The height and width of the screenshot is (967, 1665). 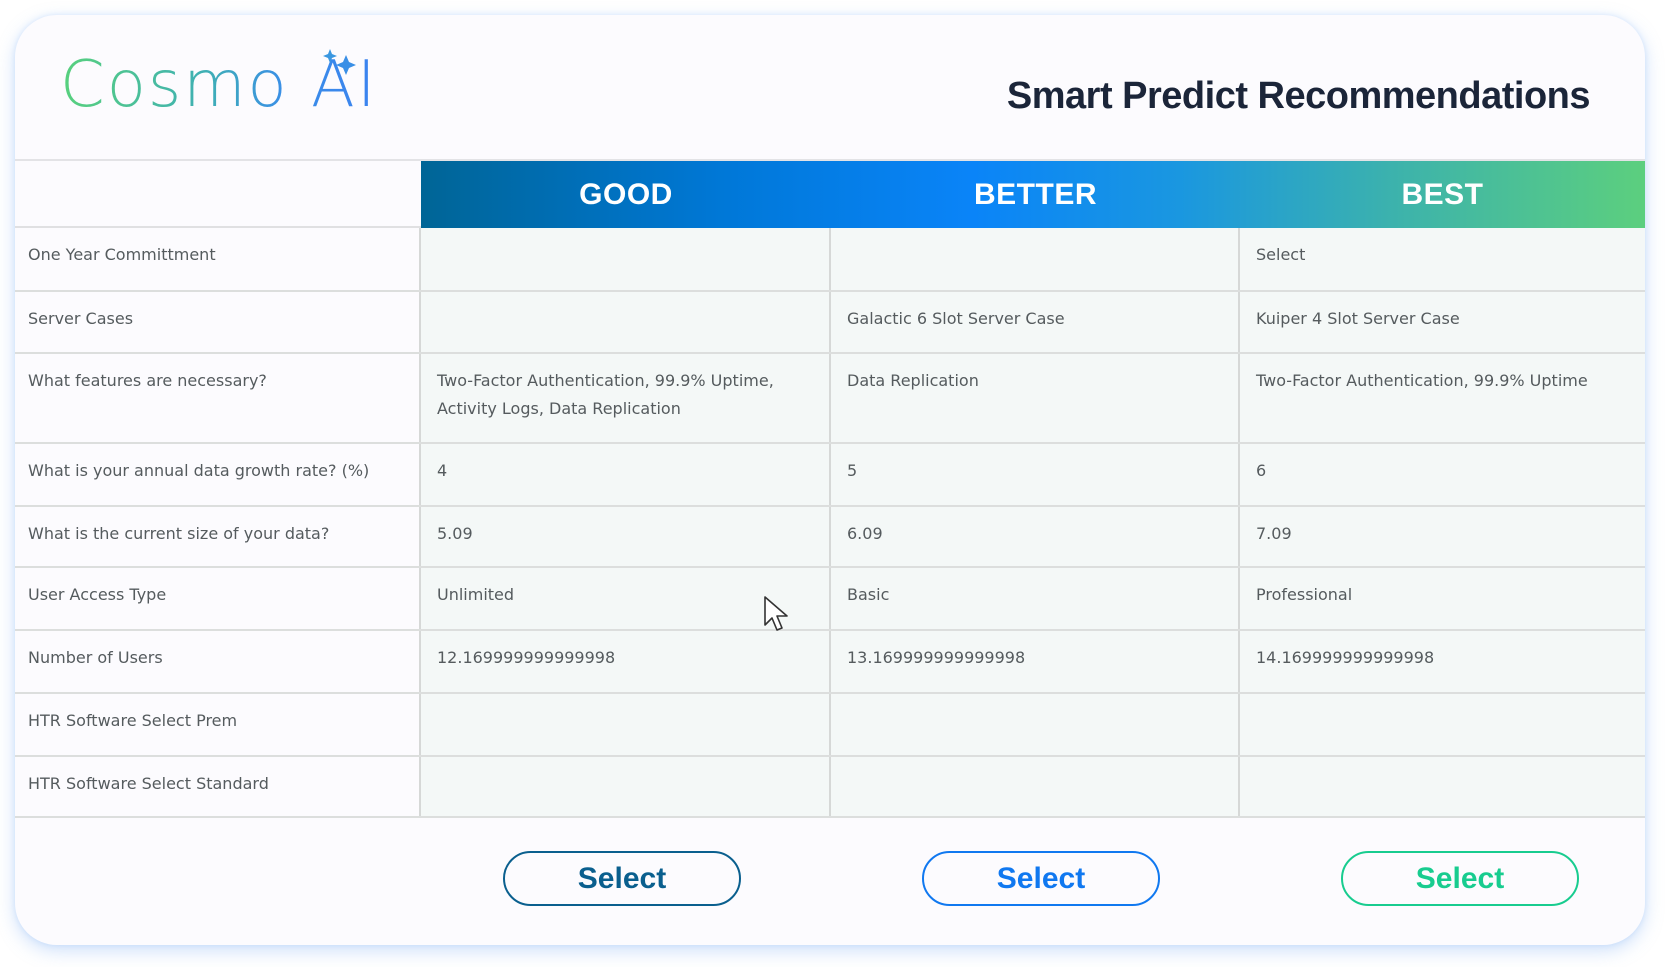 What do you see at coordinates (776, 613) in the screenshot?
I see `mouse-cursor-icon` at bounding box center [776, 613].